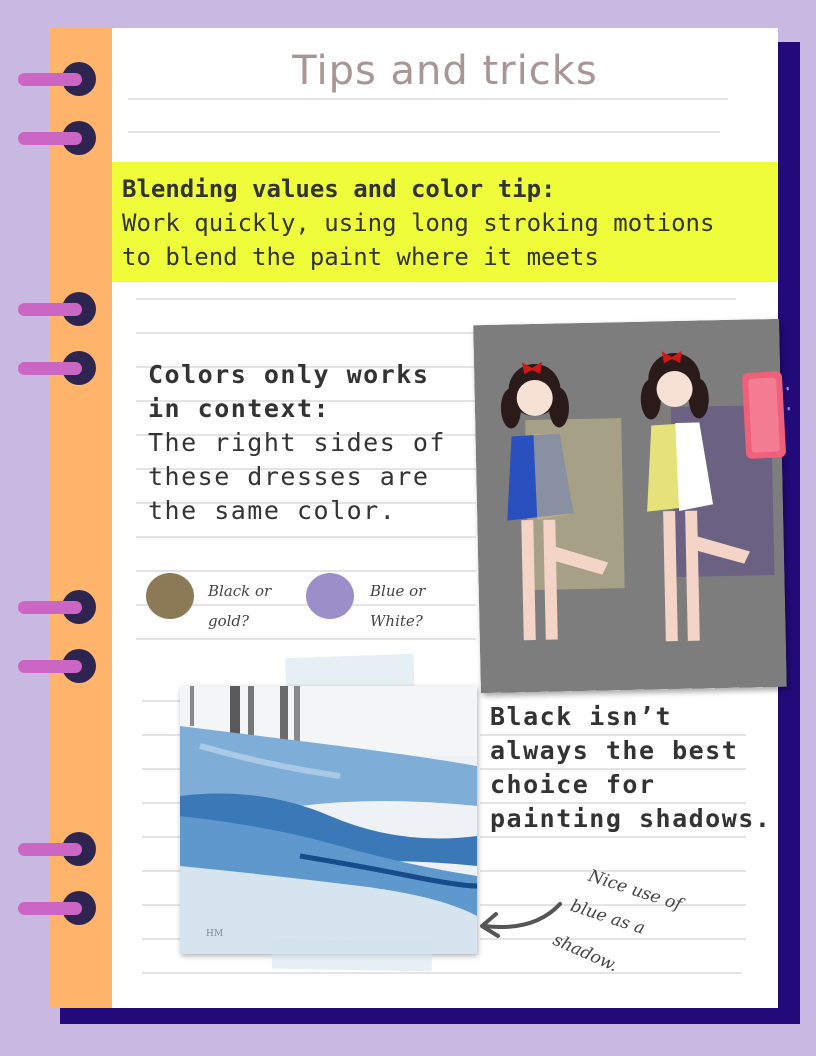 Image resolution: width=816 pixels, height=1056 pixels. What do you see at coordinates (607, 917) in the screenshot?
I see `annotation-line: blue as a` at bounding box center [607, 917].